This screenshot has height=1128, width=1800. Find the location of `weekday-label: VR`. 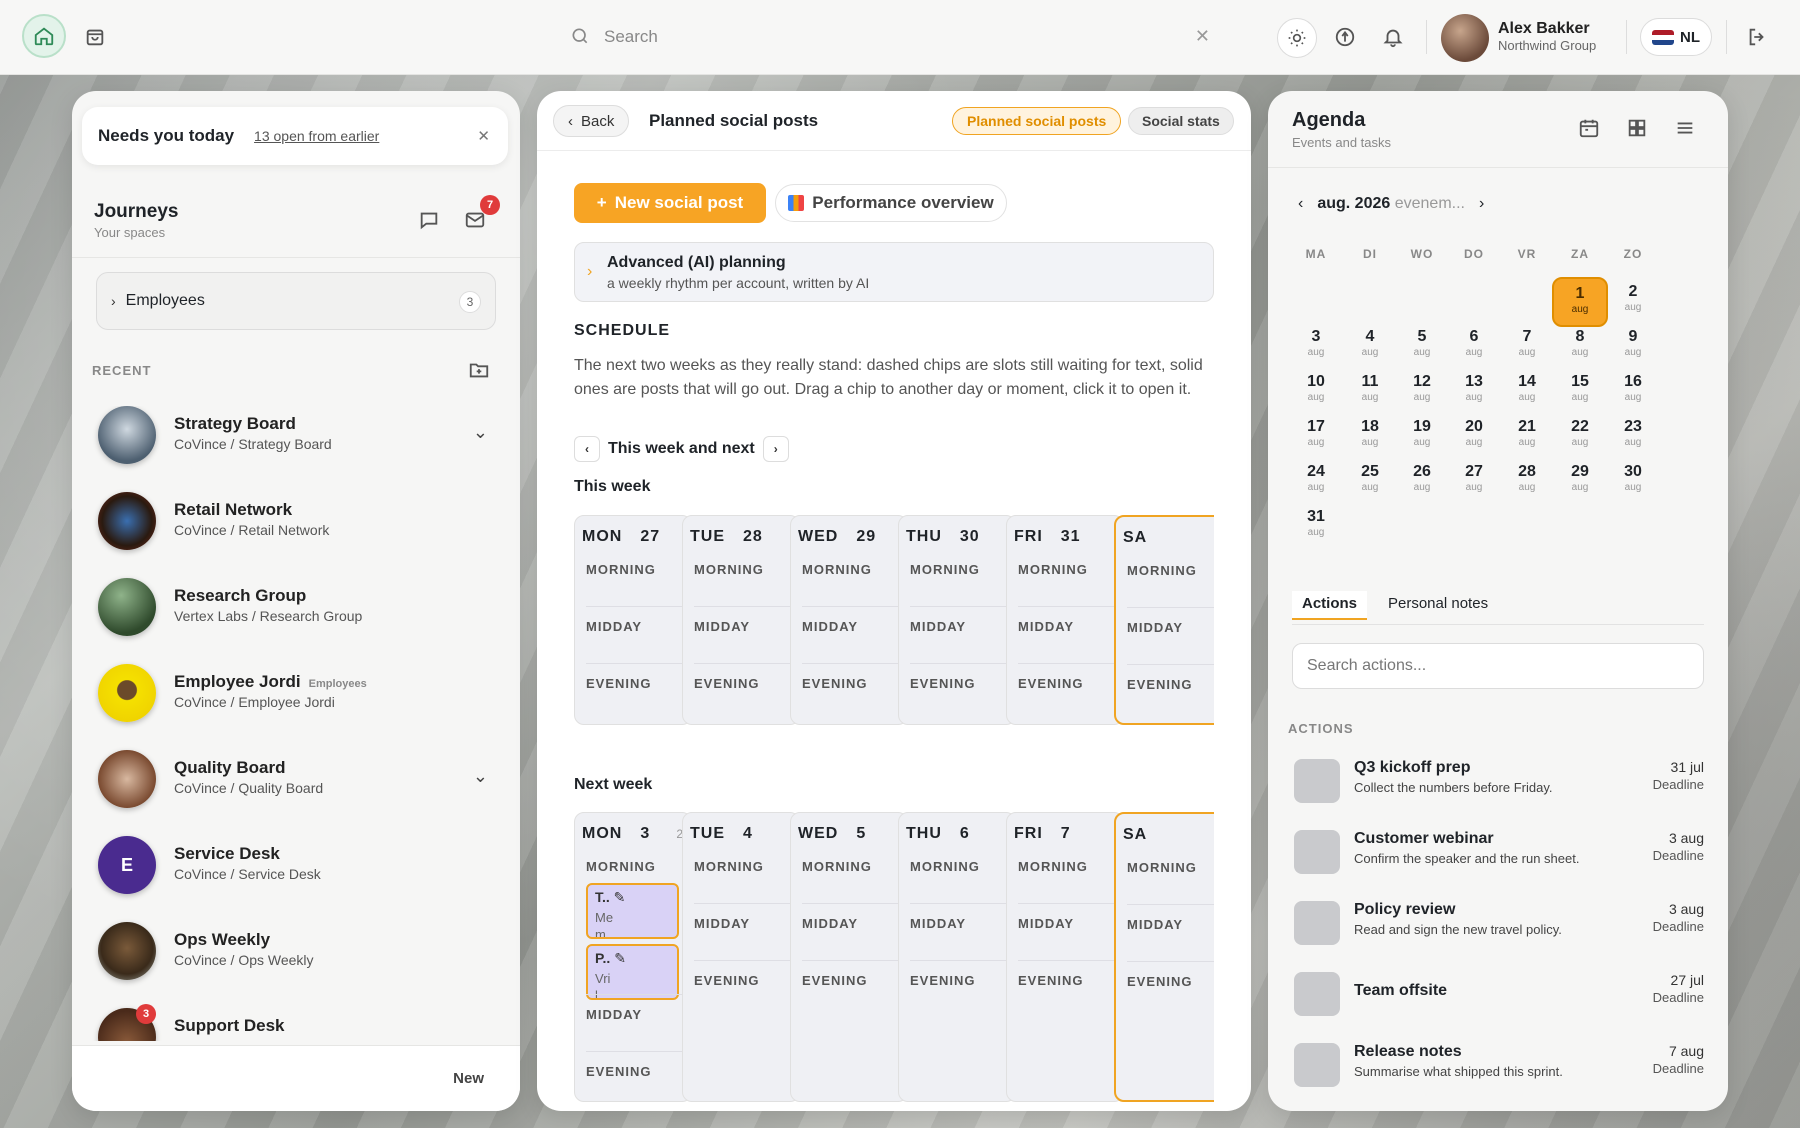

weekday-label: VR is located at coordinates (1527, 254).